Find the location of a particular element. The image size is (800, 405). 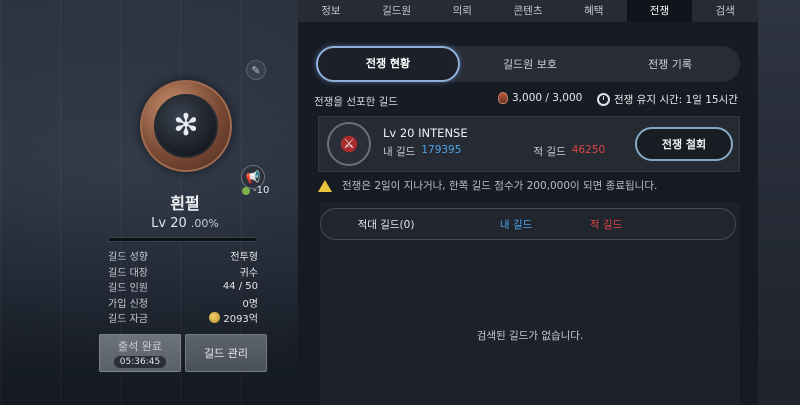

tab-members: 길드원 is located at coordinates (397, 11).